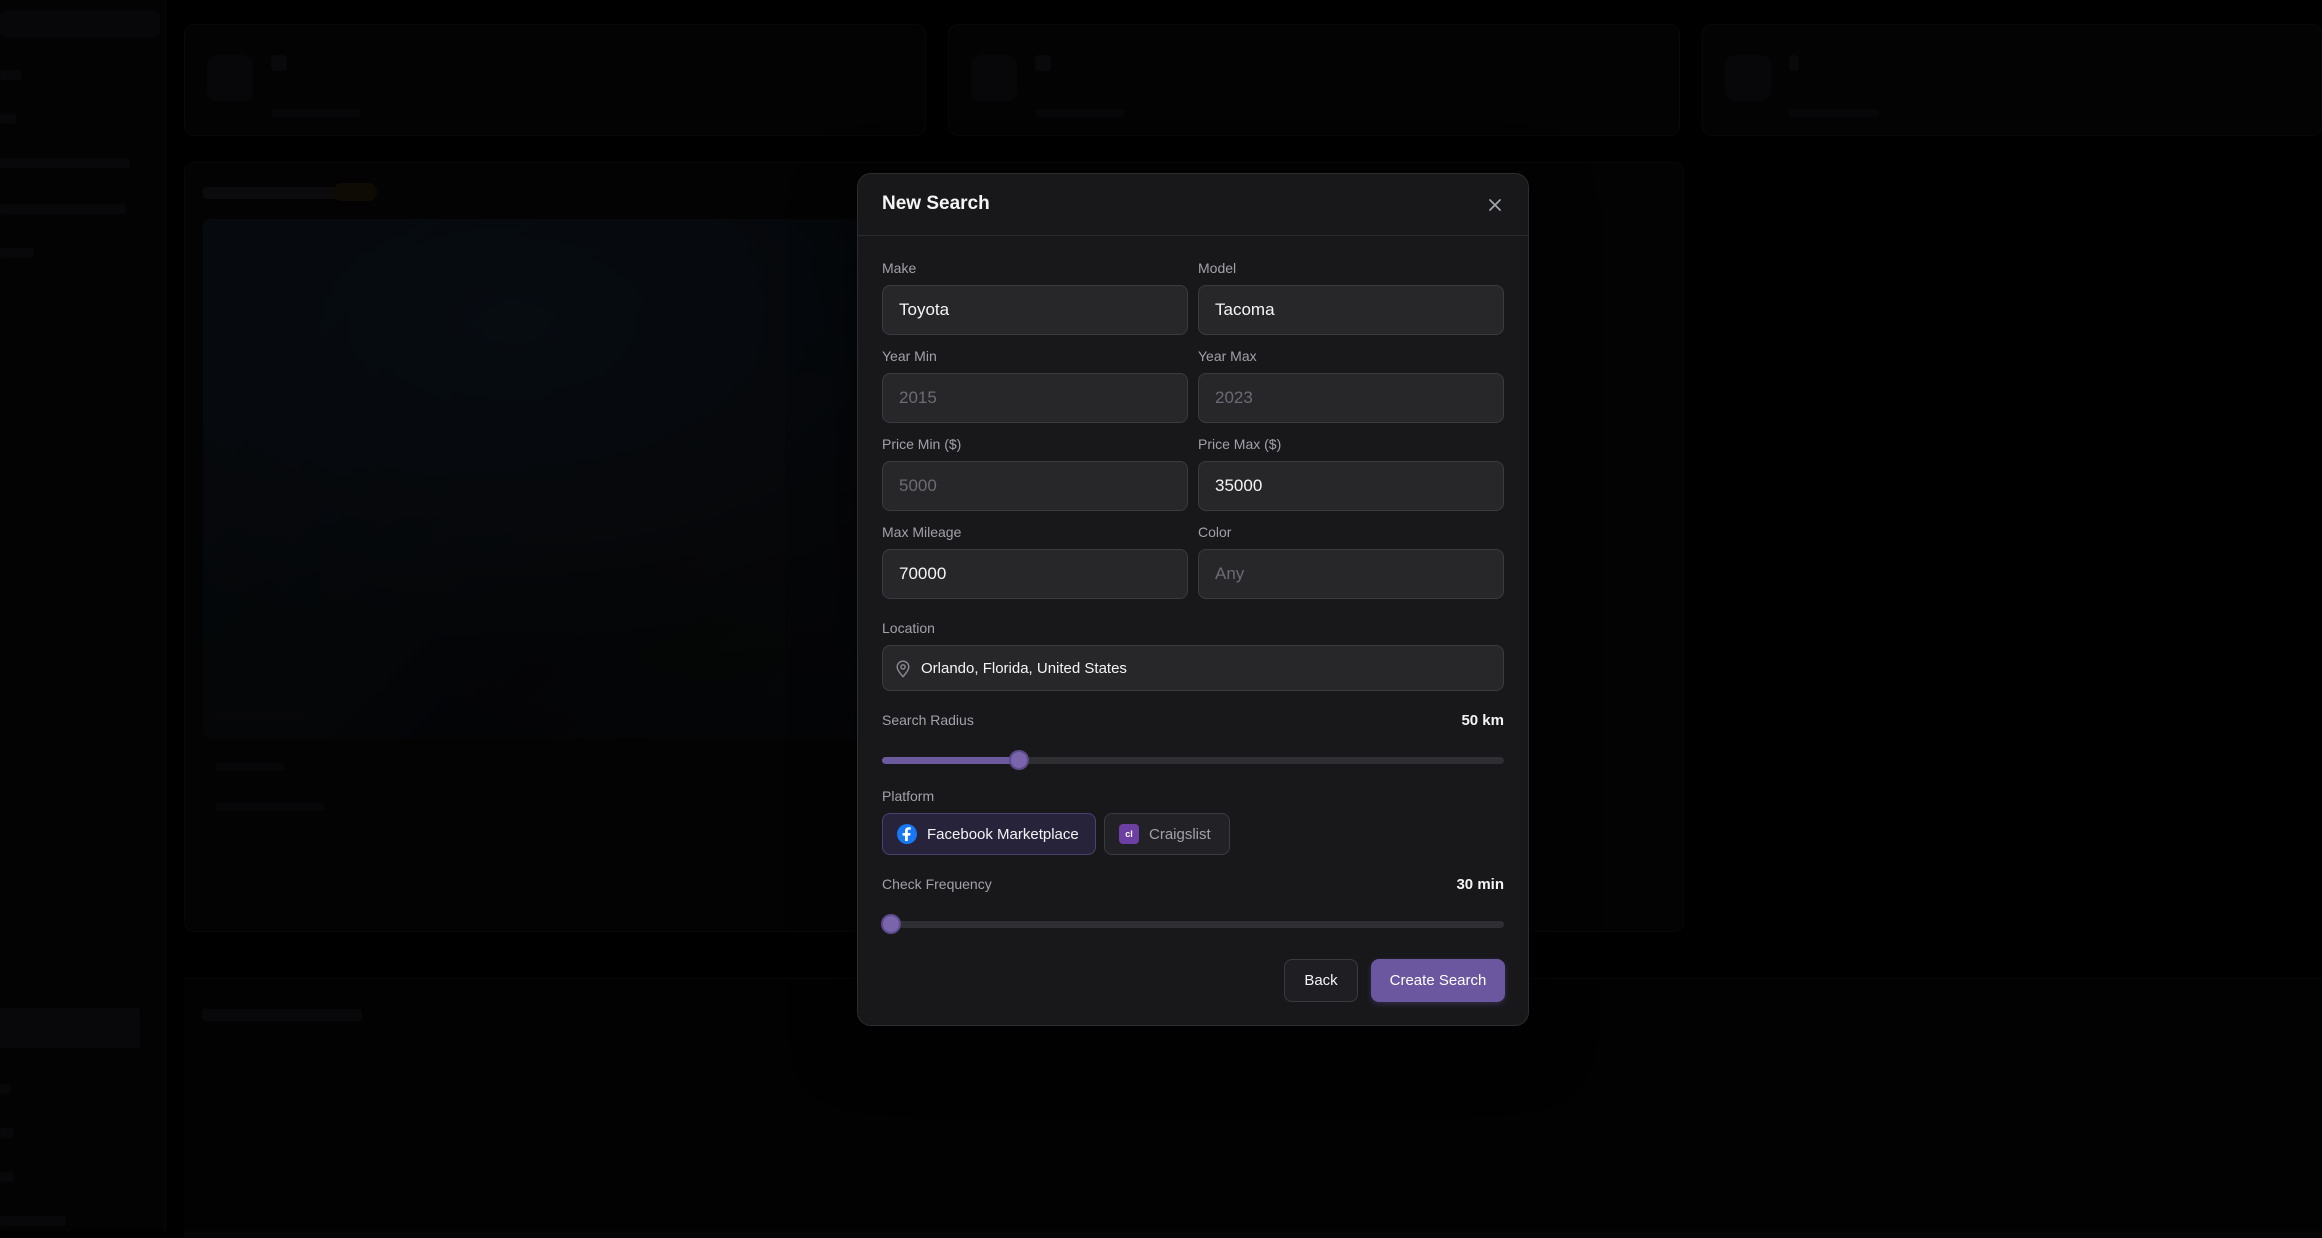 This screenshot has width=2322, height=1238. What do you see at coordinates (928, 720) in the screenshot?
I see `search-radius-label: Search Radius` at bounding box center [928, 720].